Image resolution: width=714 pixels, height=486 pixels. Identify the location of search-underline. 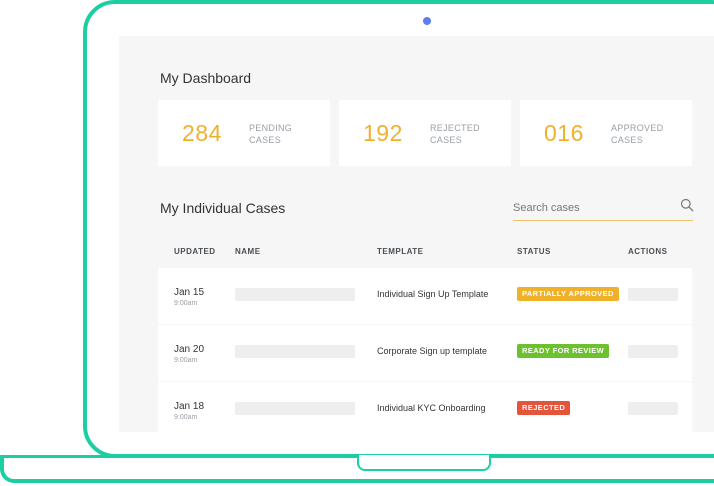
(603, 220).